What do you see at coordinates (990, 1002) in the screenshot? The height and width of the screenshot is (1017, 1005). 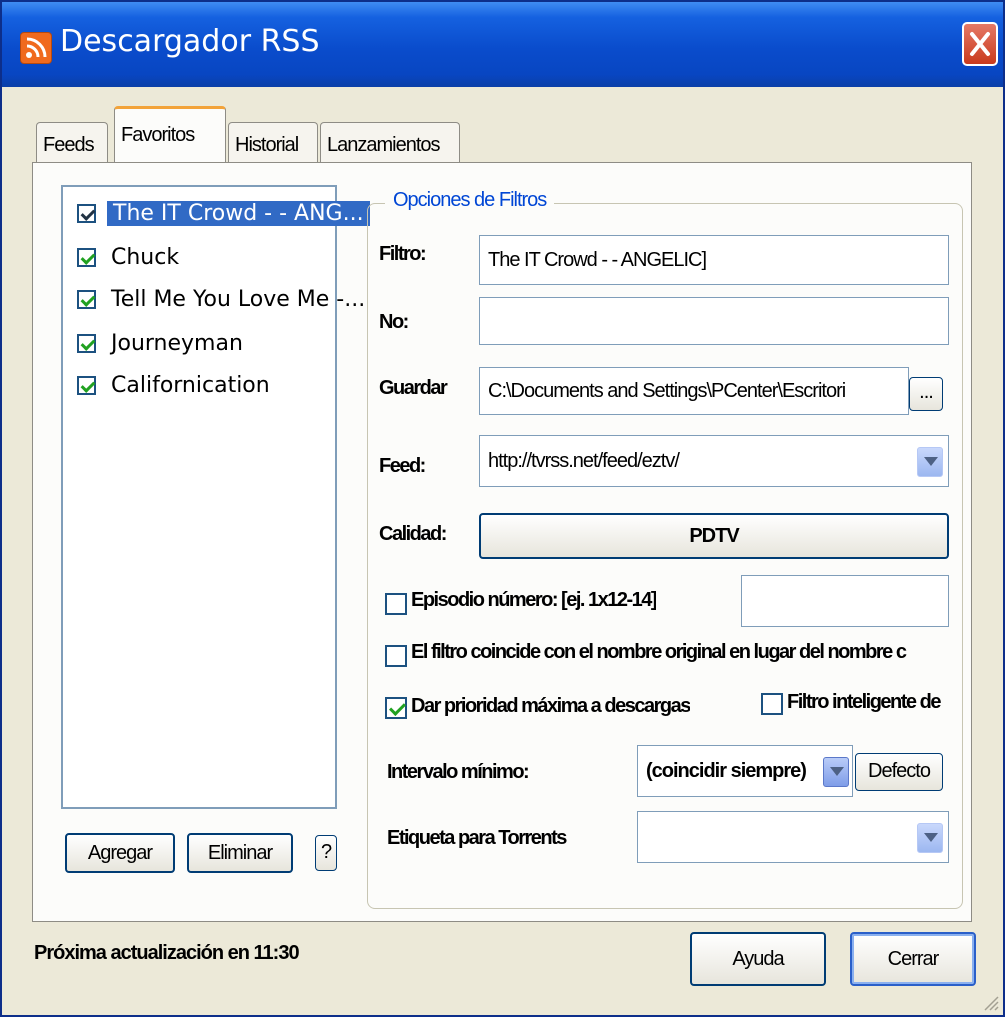 I see `resize-grip-icon` at bounding box center [990, 1002].